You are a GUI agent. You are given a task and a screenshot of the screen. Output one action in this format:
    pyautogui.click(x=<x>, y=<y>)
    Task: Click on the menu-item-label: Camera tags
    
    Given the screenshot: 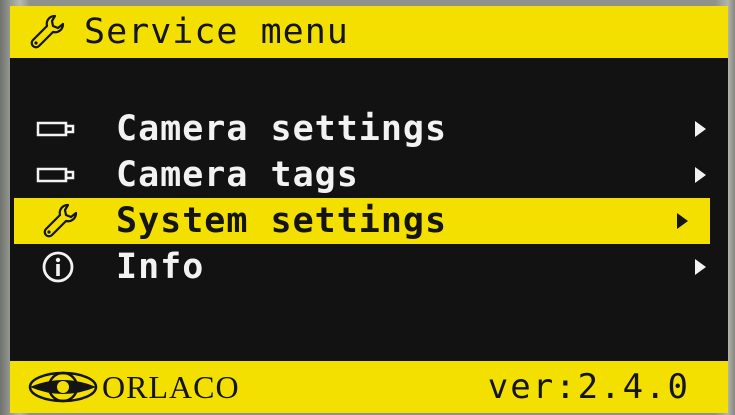 What is the action you would take?
    pyautogui.click(x=237, y=175)
    